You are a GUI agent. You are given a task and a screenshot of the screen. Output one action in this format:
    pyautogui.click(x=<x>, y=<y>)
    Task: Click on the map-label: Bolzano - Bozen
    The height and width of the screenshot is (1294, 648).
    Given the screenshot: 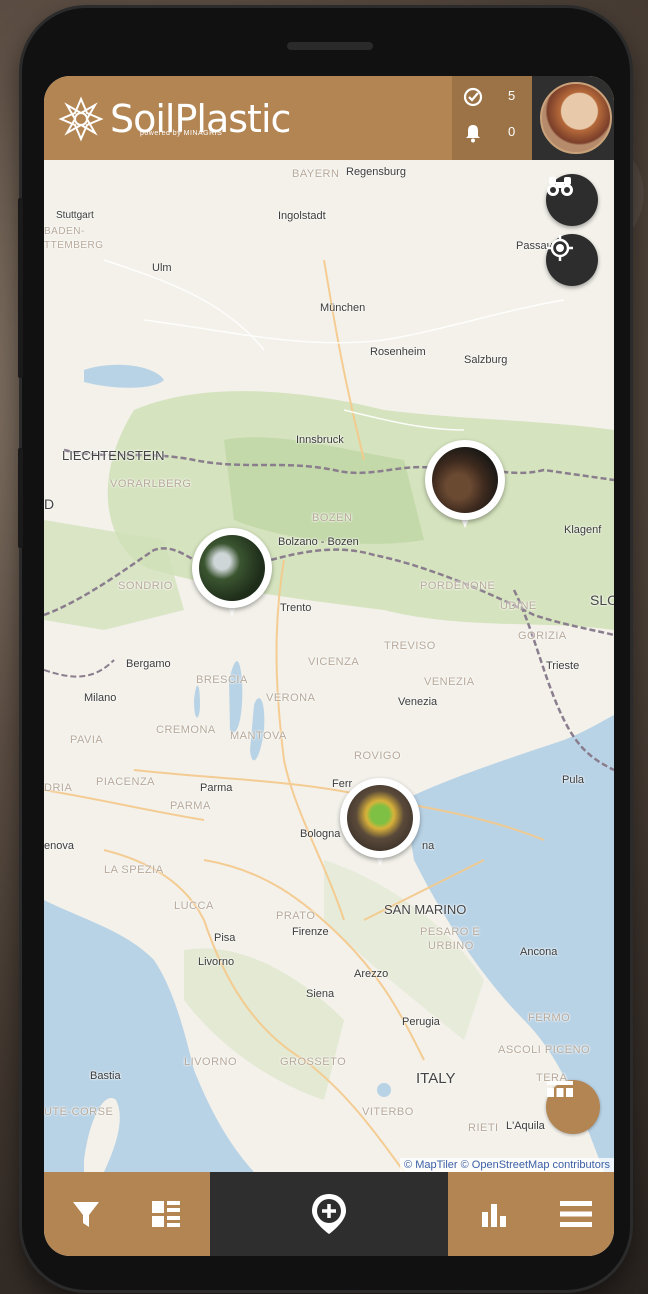 What is the action you would take?
    pyautogui.click(x=318, y=542)
    